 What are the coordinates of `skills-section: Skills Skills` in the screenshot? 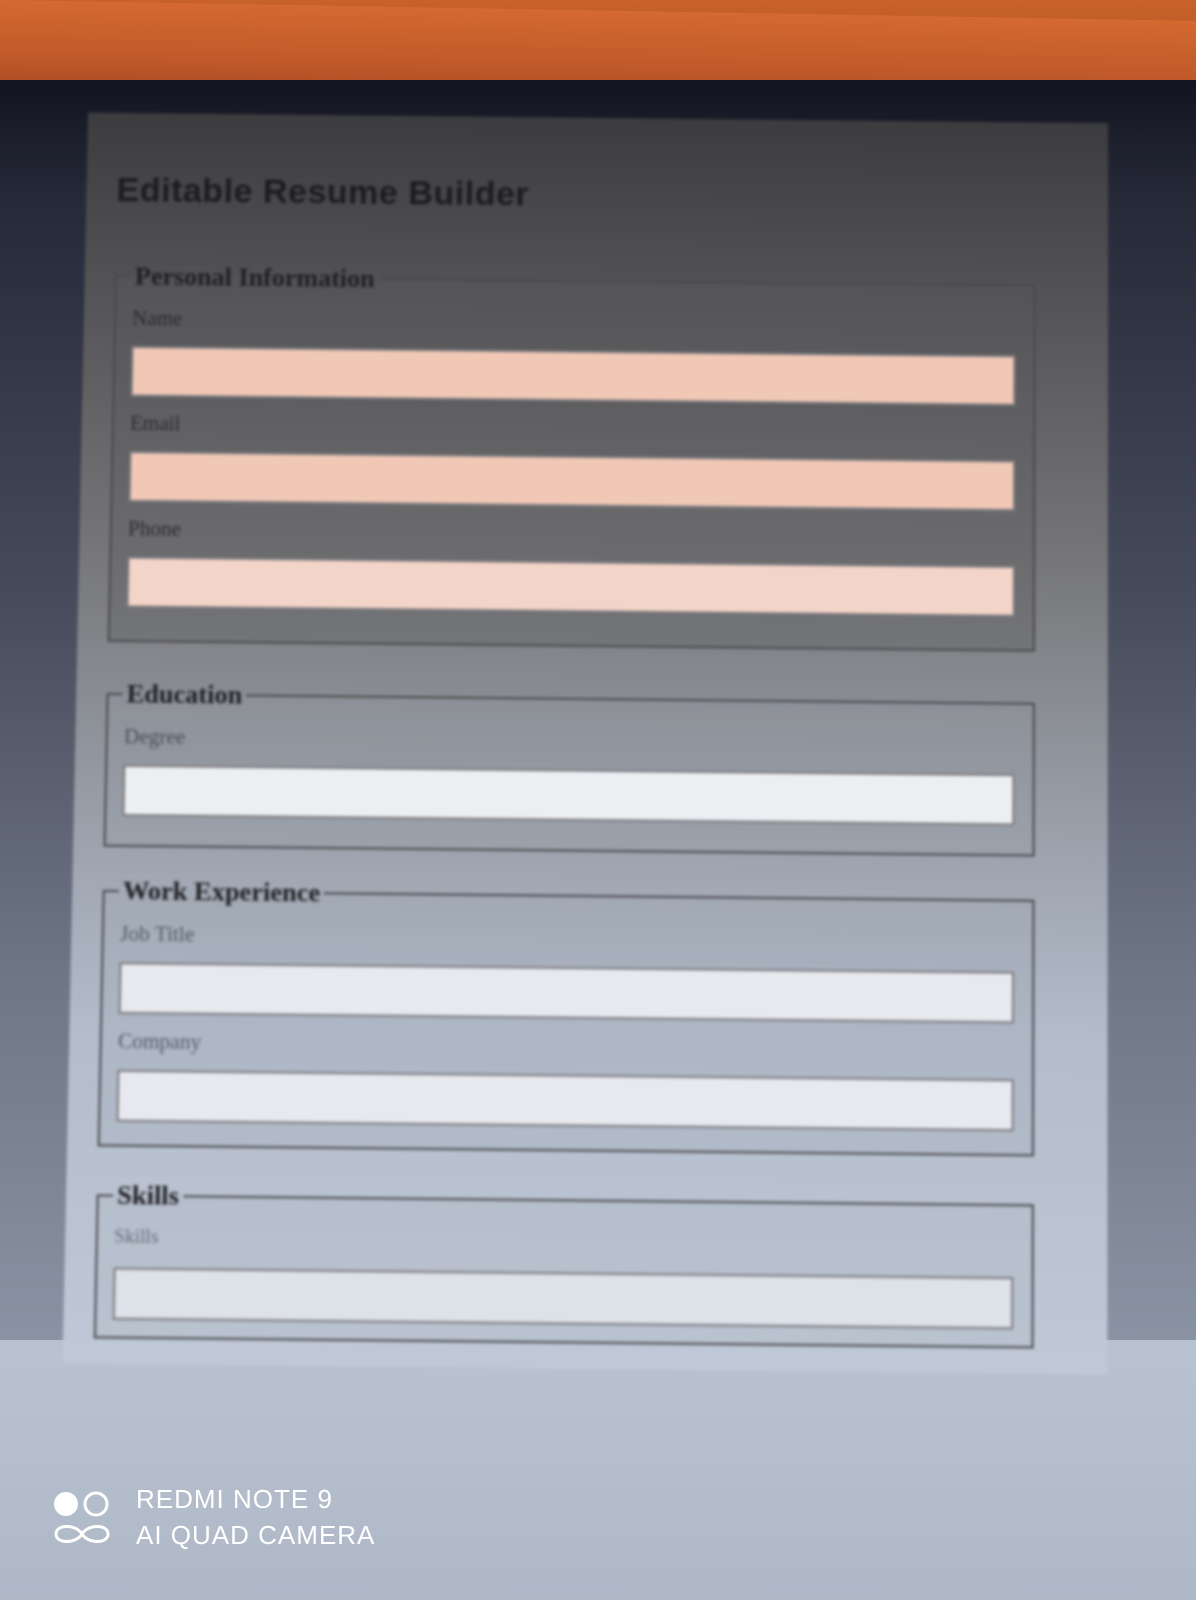 It's located at (564, 1264).